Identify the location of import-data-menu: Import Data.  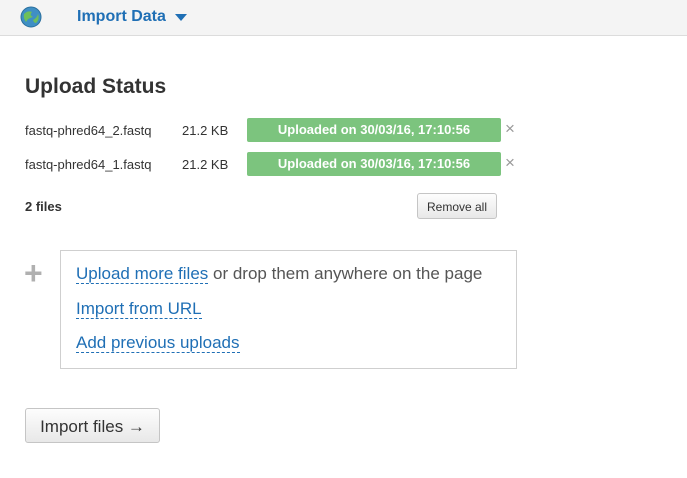
(132, 17).